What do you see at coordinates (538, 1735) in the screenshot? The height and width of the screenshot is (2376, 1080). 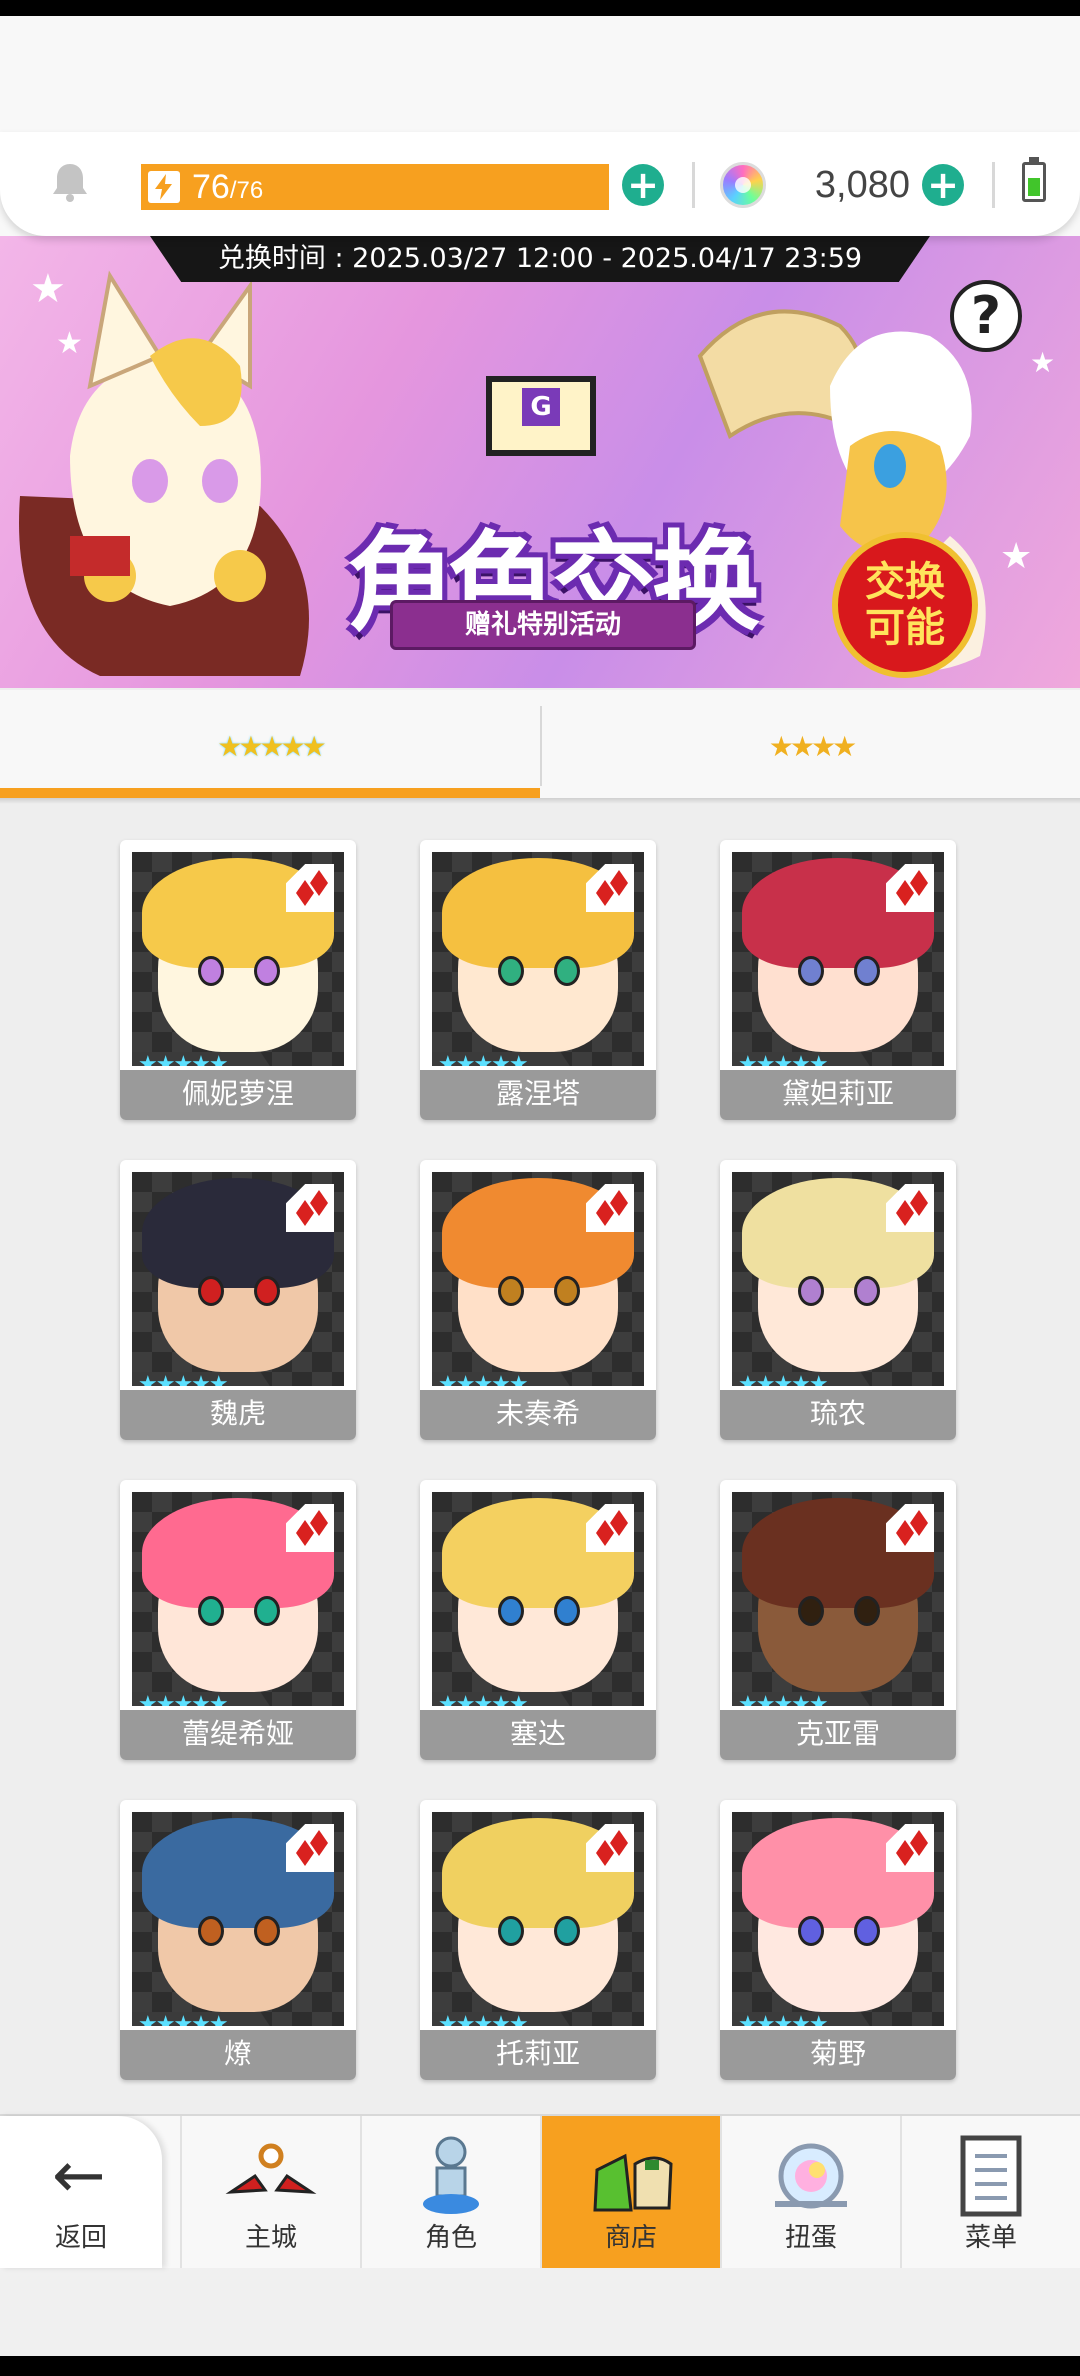 I see `character-name: 塞达` at bounding box center [538, 1735].